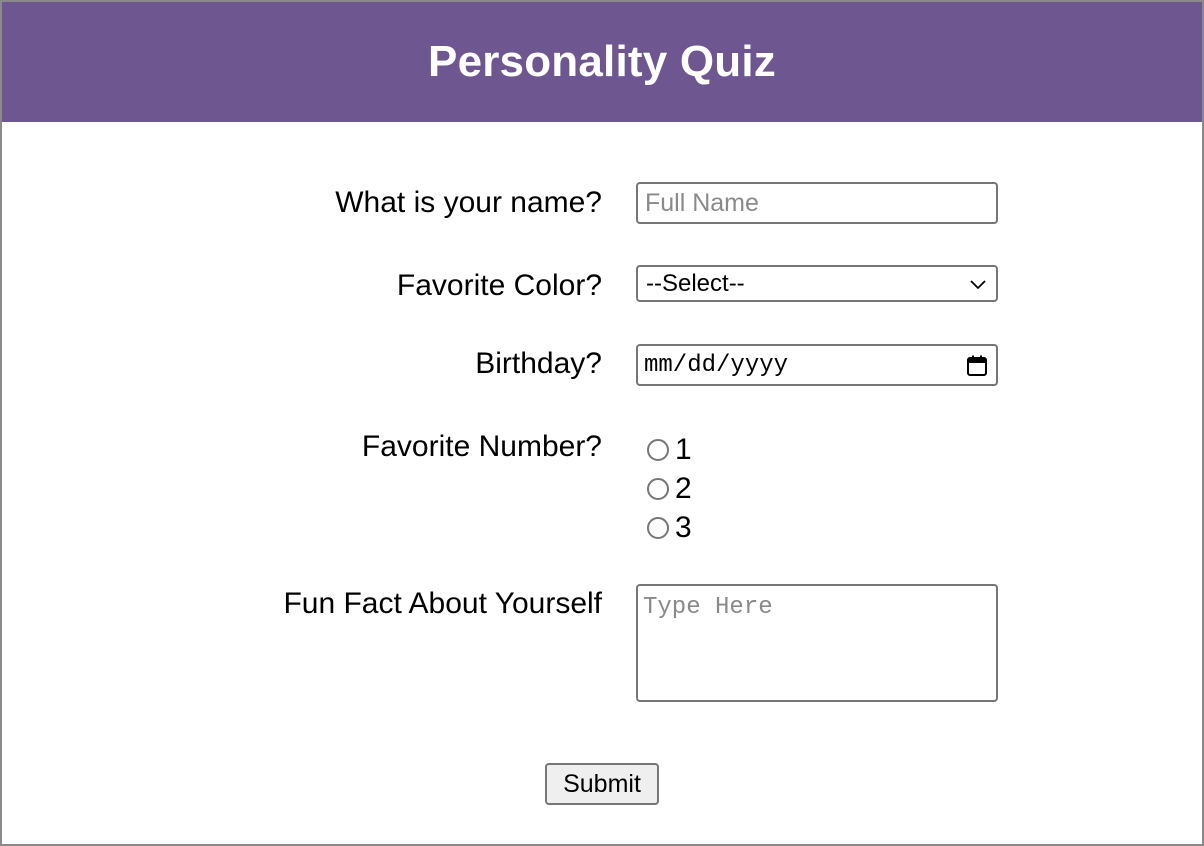 This screenshot has height=846, width=1204. I want to click on number-radio-group: 1 2 3, so click(669, 488).